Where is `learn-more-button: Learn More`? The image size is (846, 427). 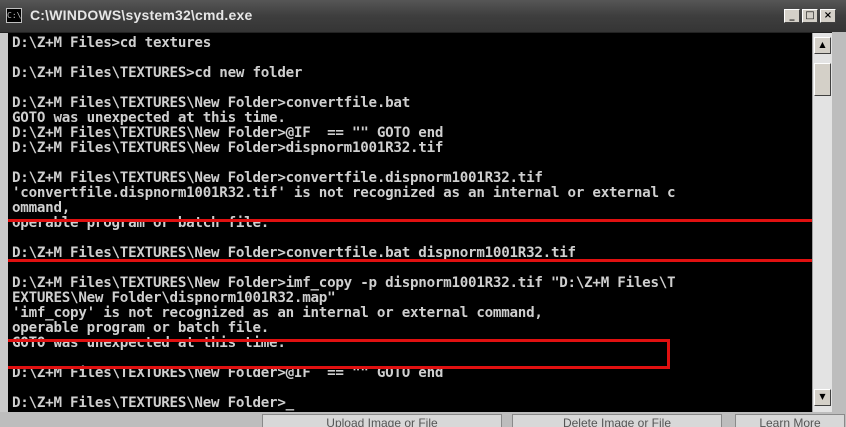 learn-more-button: Learn More is located at coordinates (790, 420).